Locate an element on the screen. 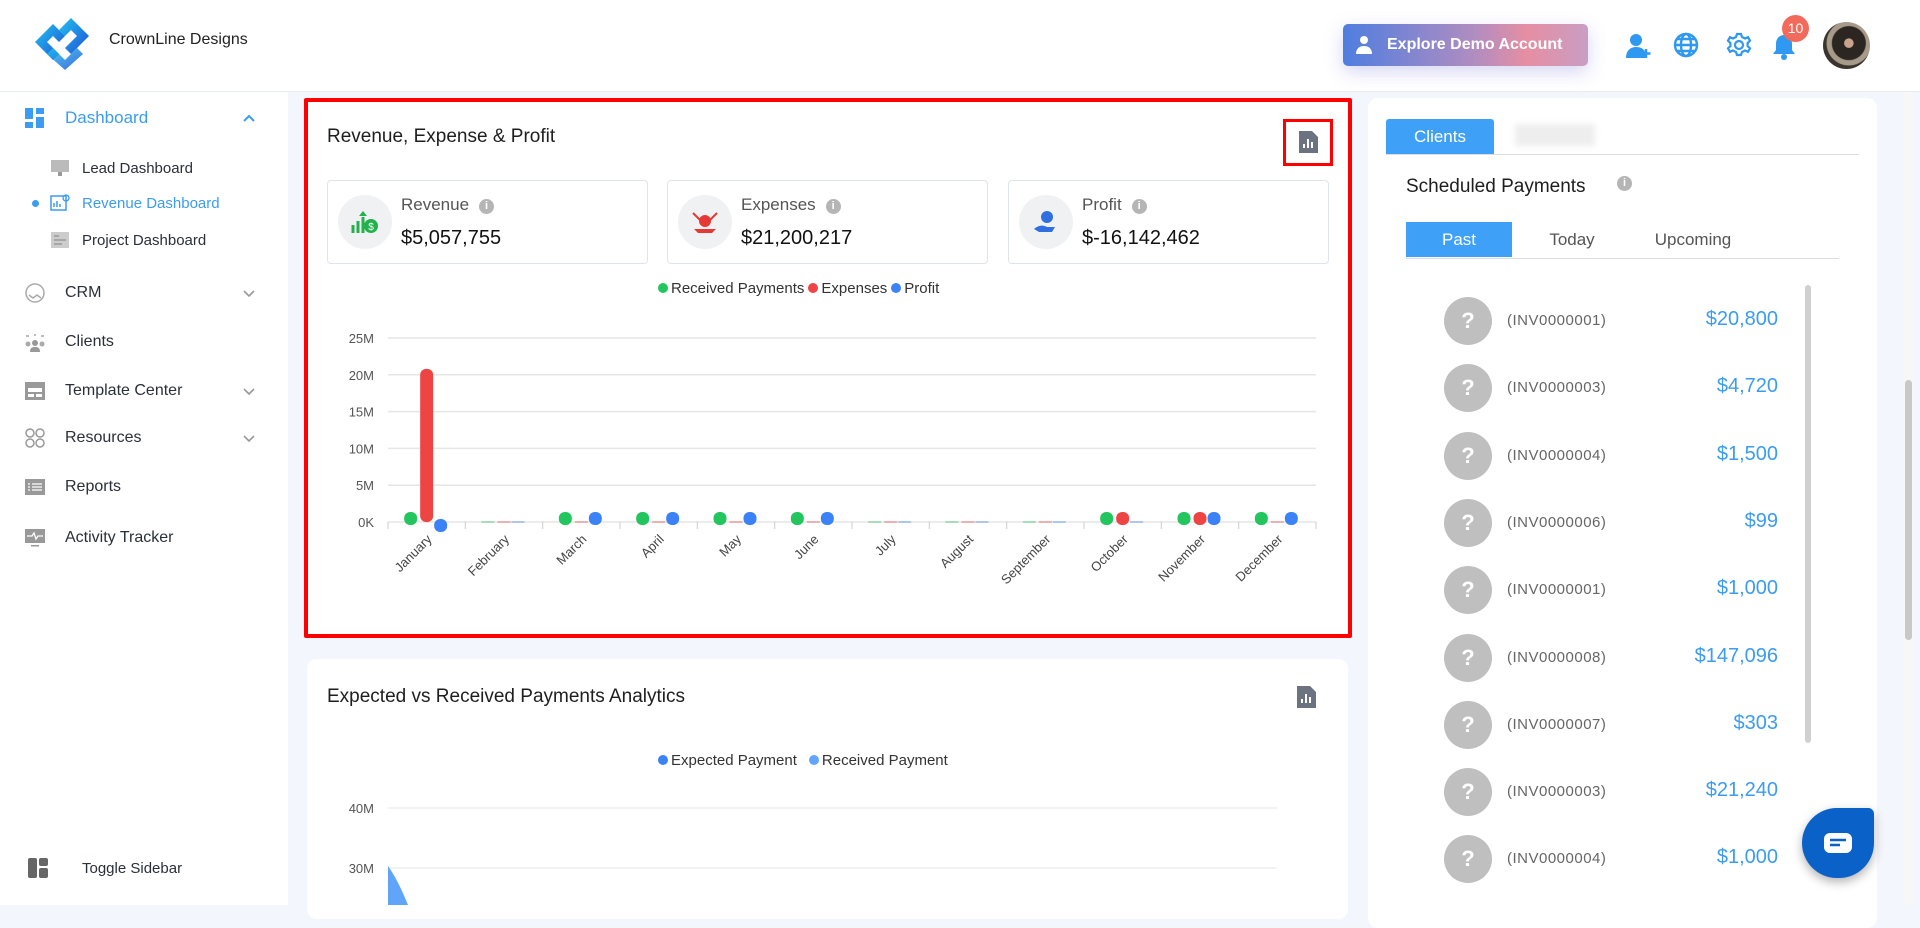 This screenshot has height=928, width=1920. tab-past: Past is located at coordinates (1459, 239).